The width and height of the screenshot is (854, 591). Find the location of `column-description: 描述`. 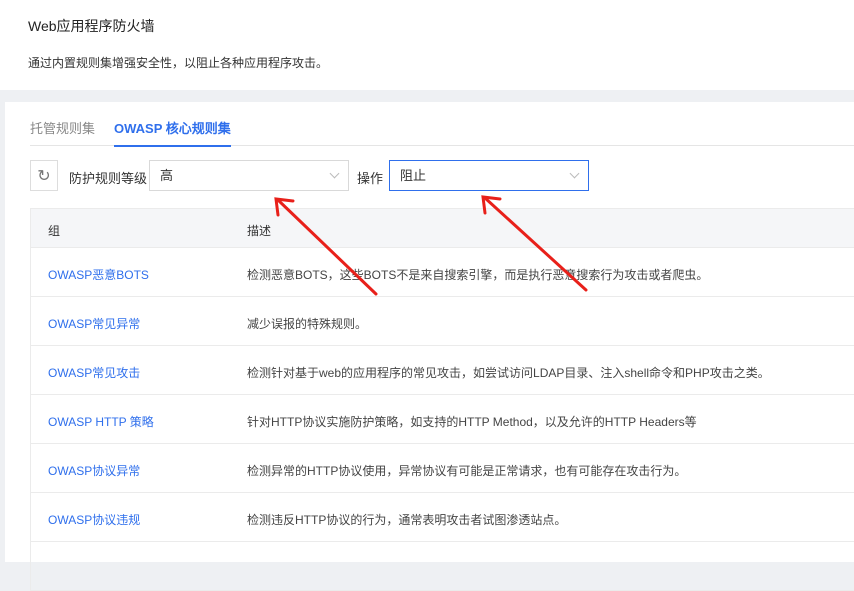

column-description: 描述 is located at coordinates (259, 231).